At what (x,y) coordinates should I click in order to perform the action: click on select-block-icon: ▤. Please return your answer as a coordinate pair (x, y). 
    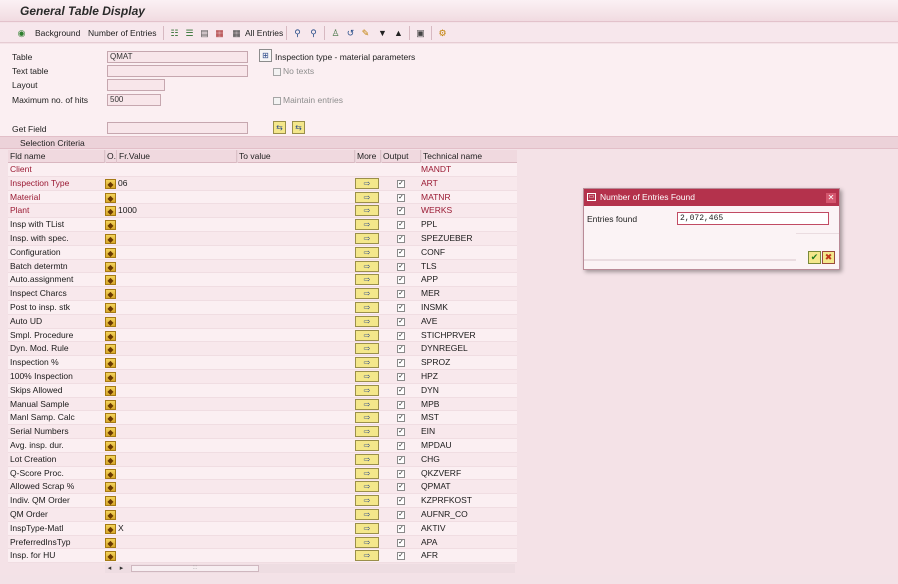
    Looking at the image, I should click on (204, 33).